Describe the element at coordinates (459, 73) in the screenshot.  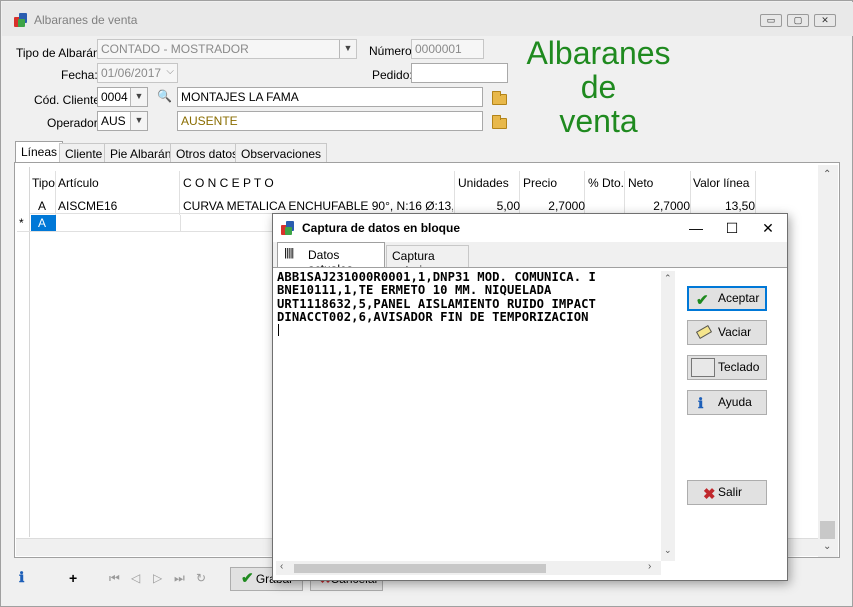
I see `pedido-field` at that location.